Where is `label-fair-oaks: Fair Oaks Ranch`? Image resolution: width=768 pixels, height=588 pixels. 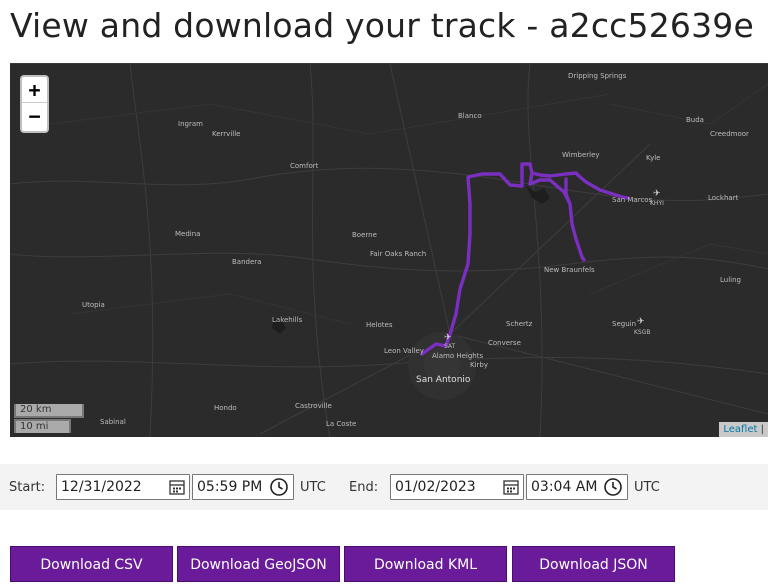
label-fair-oaks: Fair Oaks Ranch is located at coordinates (398, 254).